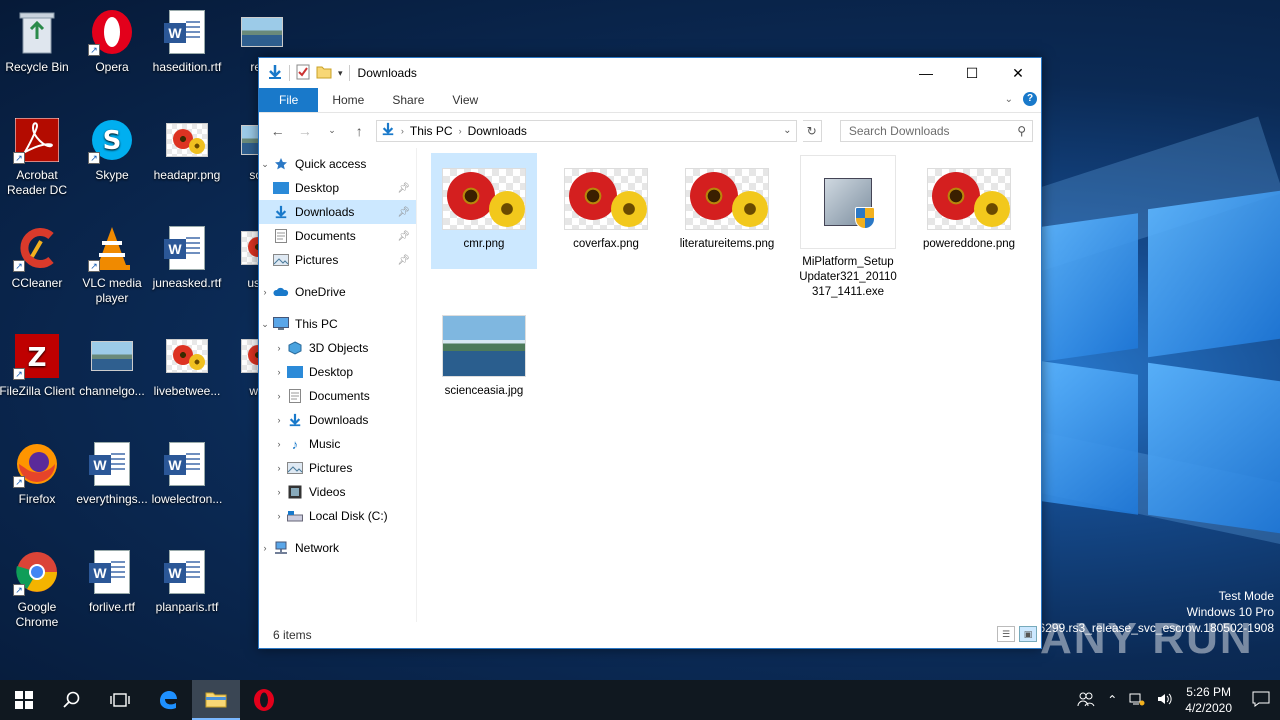 The height and width of the screenshot is (720, 1280). What do you see at coordinates (281, 324) in the screenshot?
I see `computer-icon` at bounding box center [281, 324].